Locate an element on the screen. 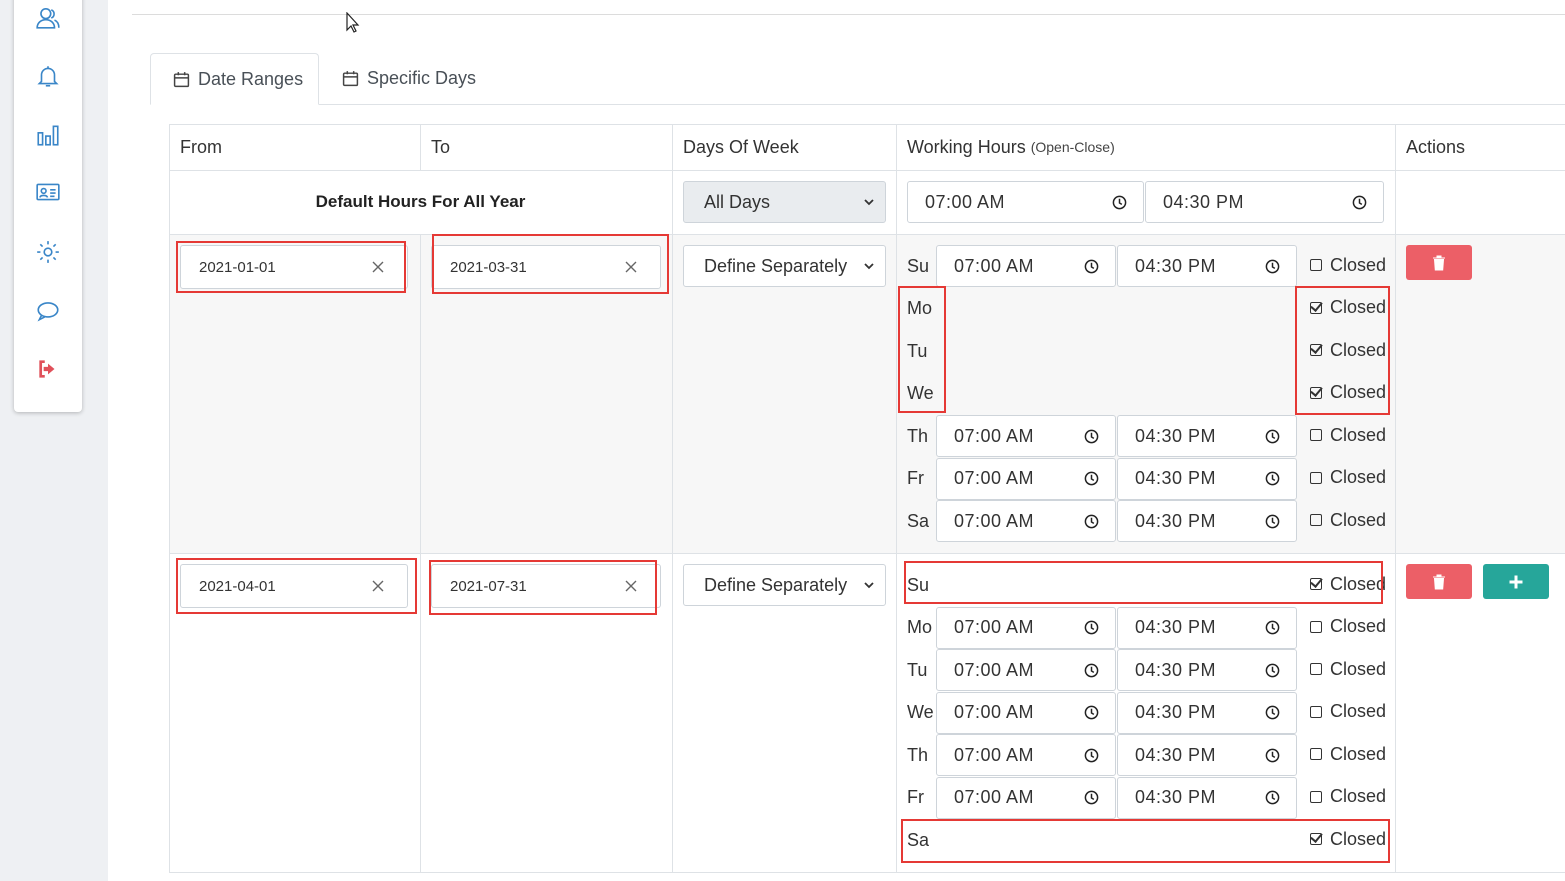 The height and width of the screenshot is (881, 1565). select-value: Define Separately is located at coordinates (776, 265).